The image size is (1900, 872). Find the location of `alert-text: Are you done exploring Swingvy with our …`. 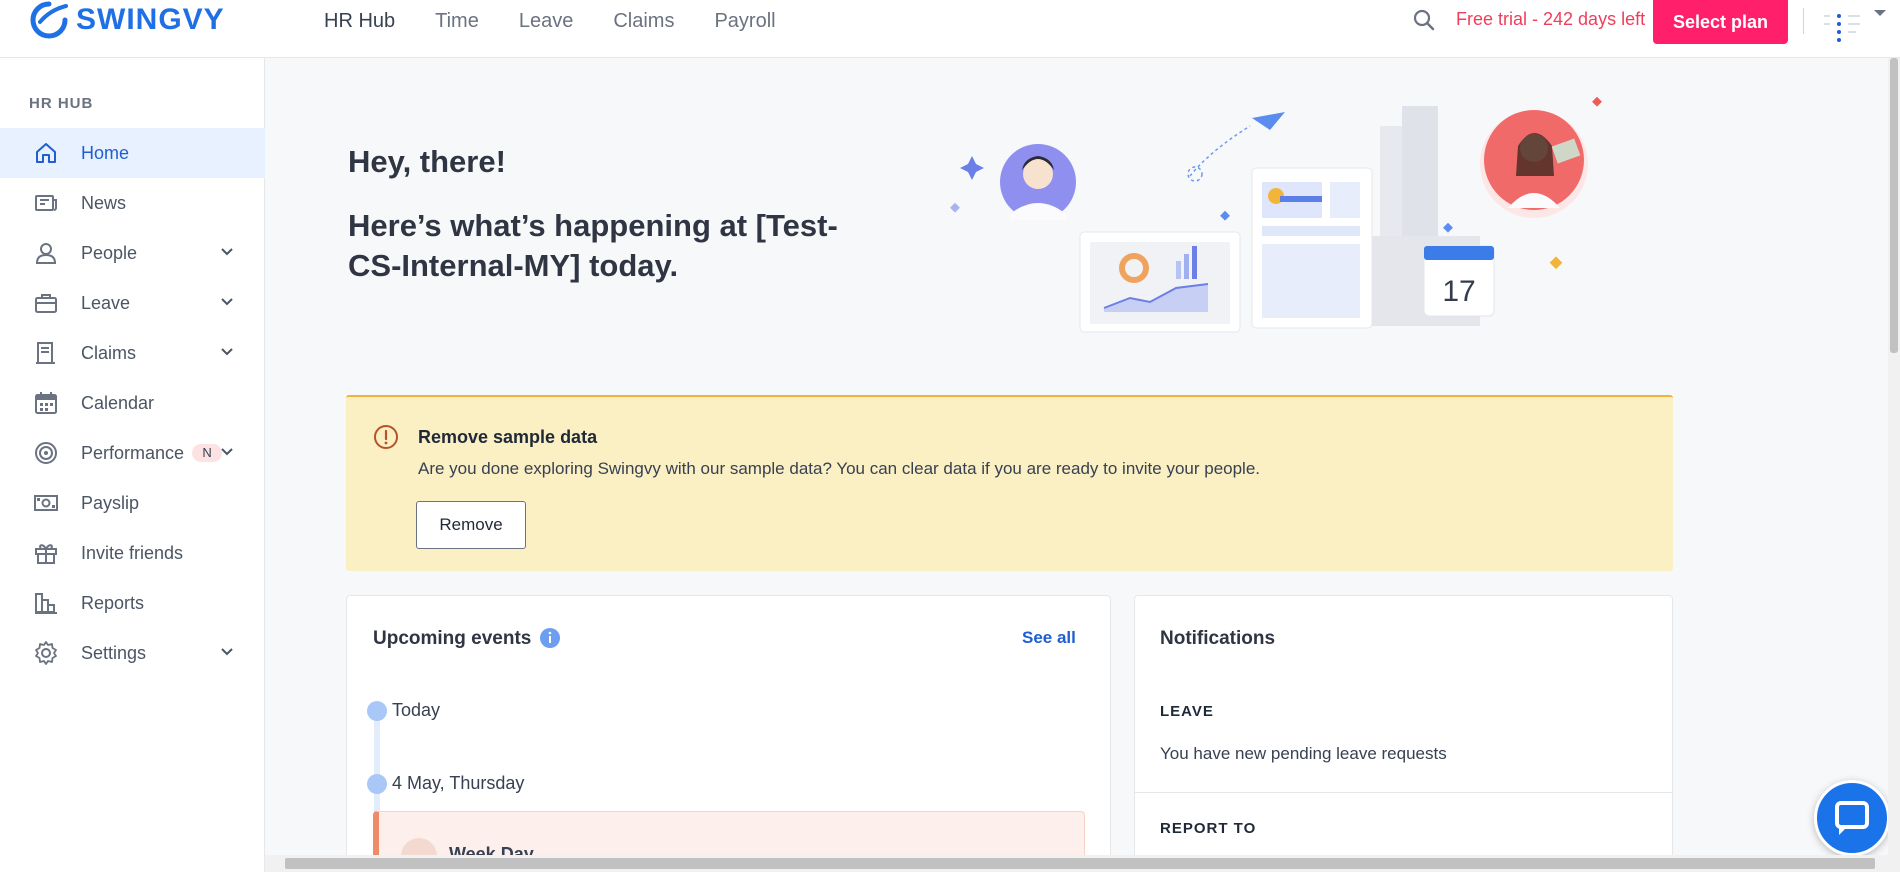

alert-text: Are you done exploring Swingvy with our … is located at coordinates (839, 468).